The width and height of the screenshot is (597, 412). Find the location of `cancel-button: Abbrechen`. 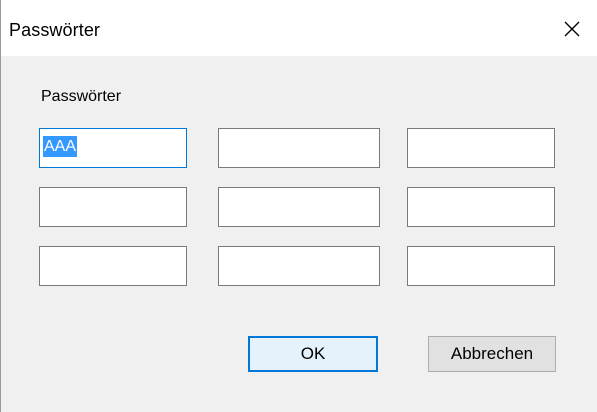

cancel-button: Abbrechen is located at coordinates (492, 354).